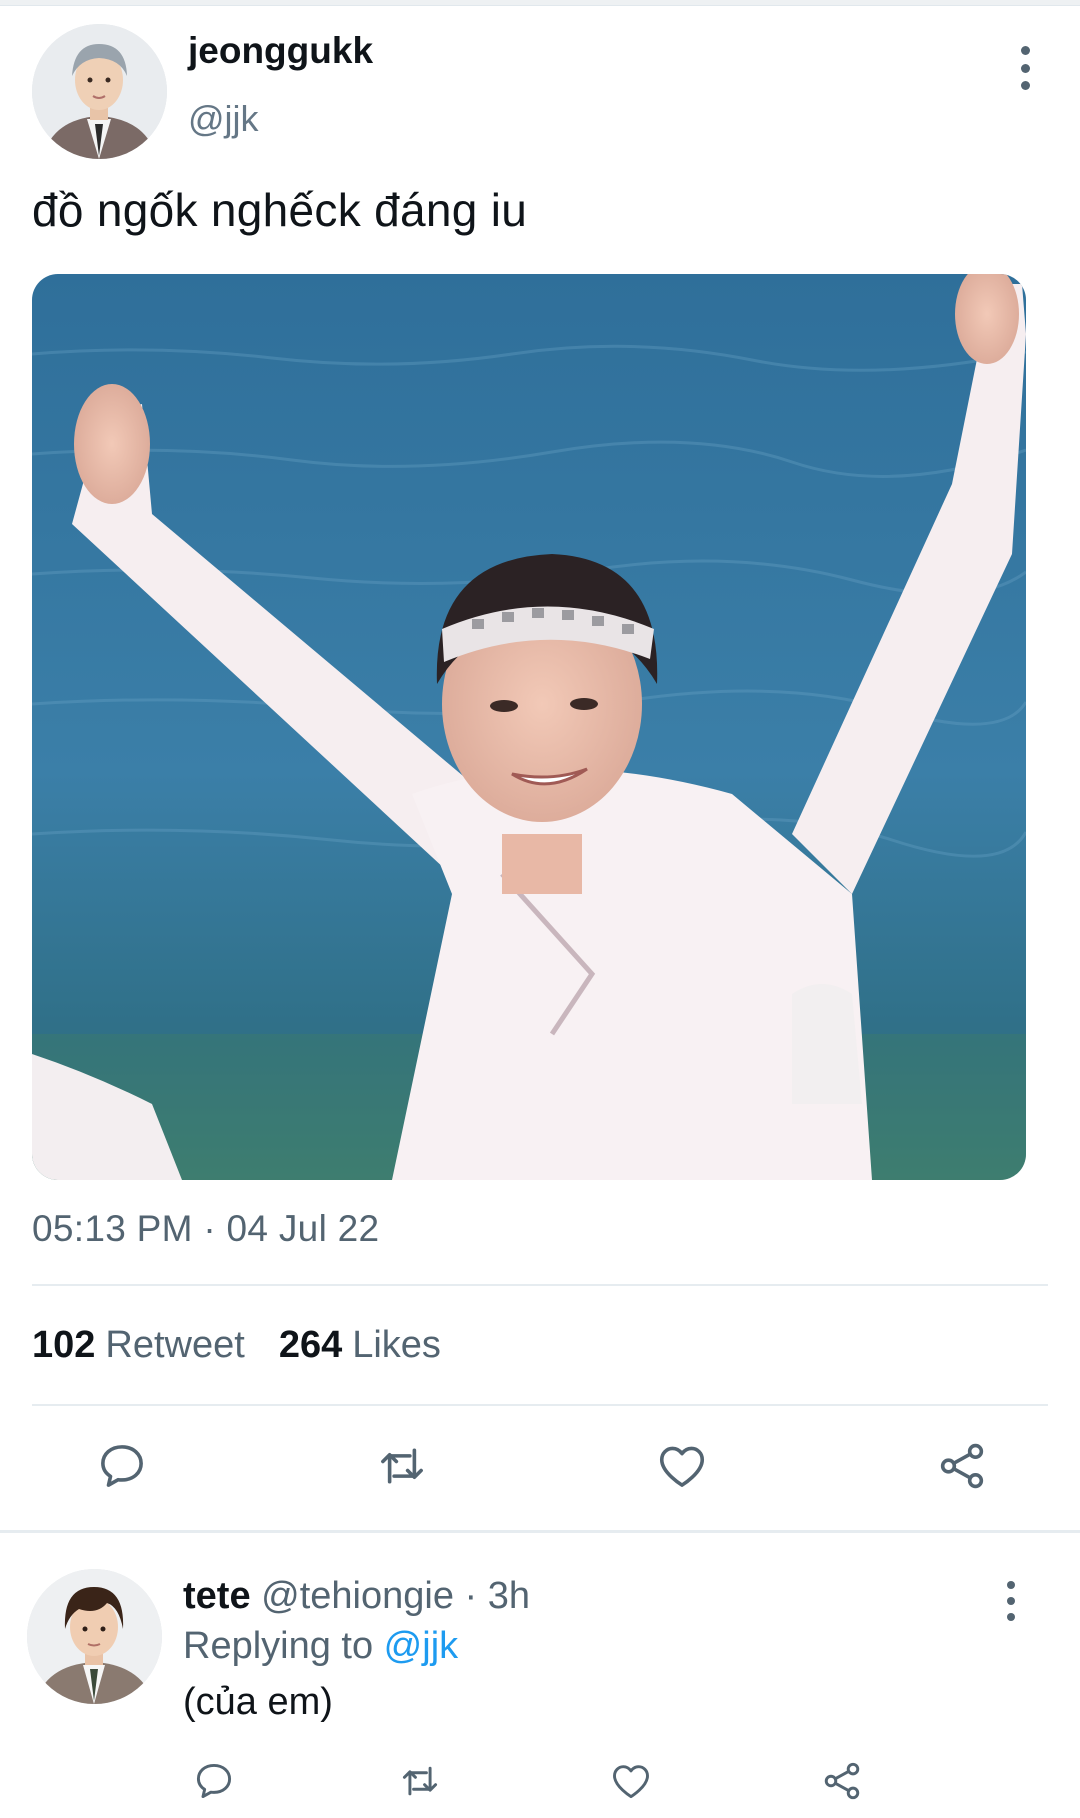 This screenshot has height=1818, width=1080. Describe the element at coordinates (310, 1345) in the screenshot. I see `likes-count: 264` at that location.